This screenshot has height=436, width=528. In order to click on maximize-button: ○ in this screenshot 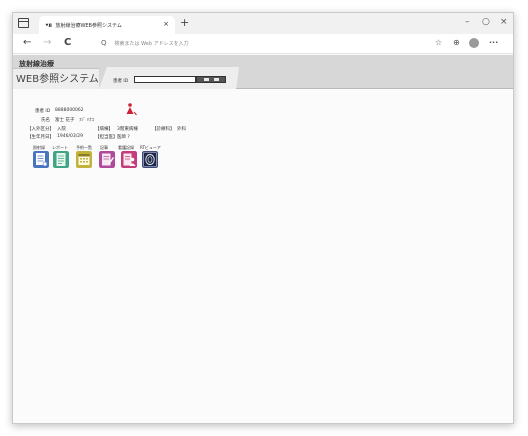, I will do `click(486, 22)`.